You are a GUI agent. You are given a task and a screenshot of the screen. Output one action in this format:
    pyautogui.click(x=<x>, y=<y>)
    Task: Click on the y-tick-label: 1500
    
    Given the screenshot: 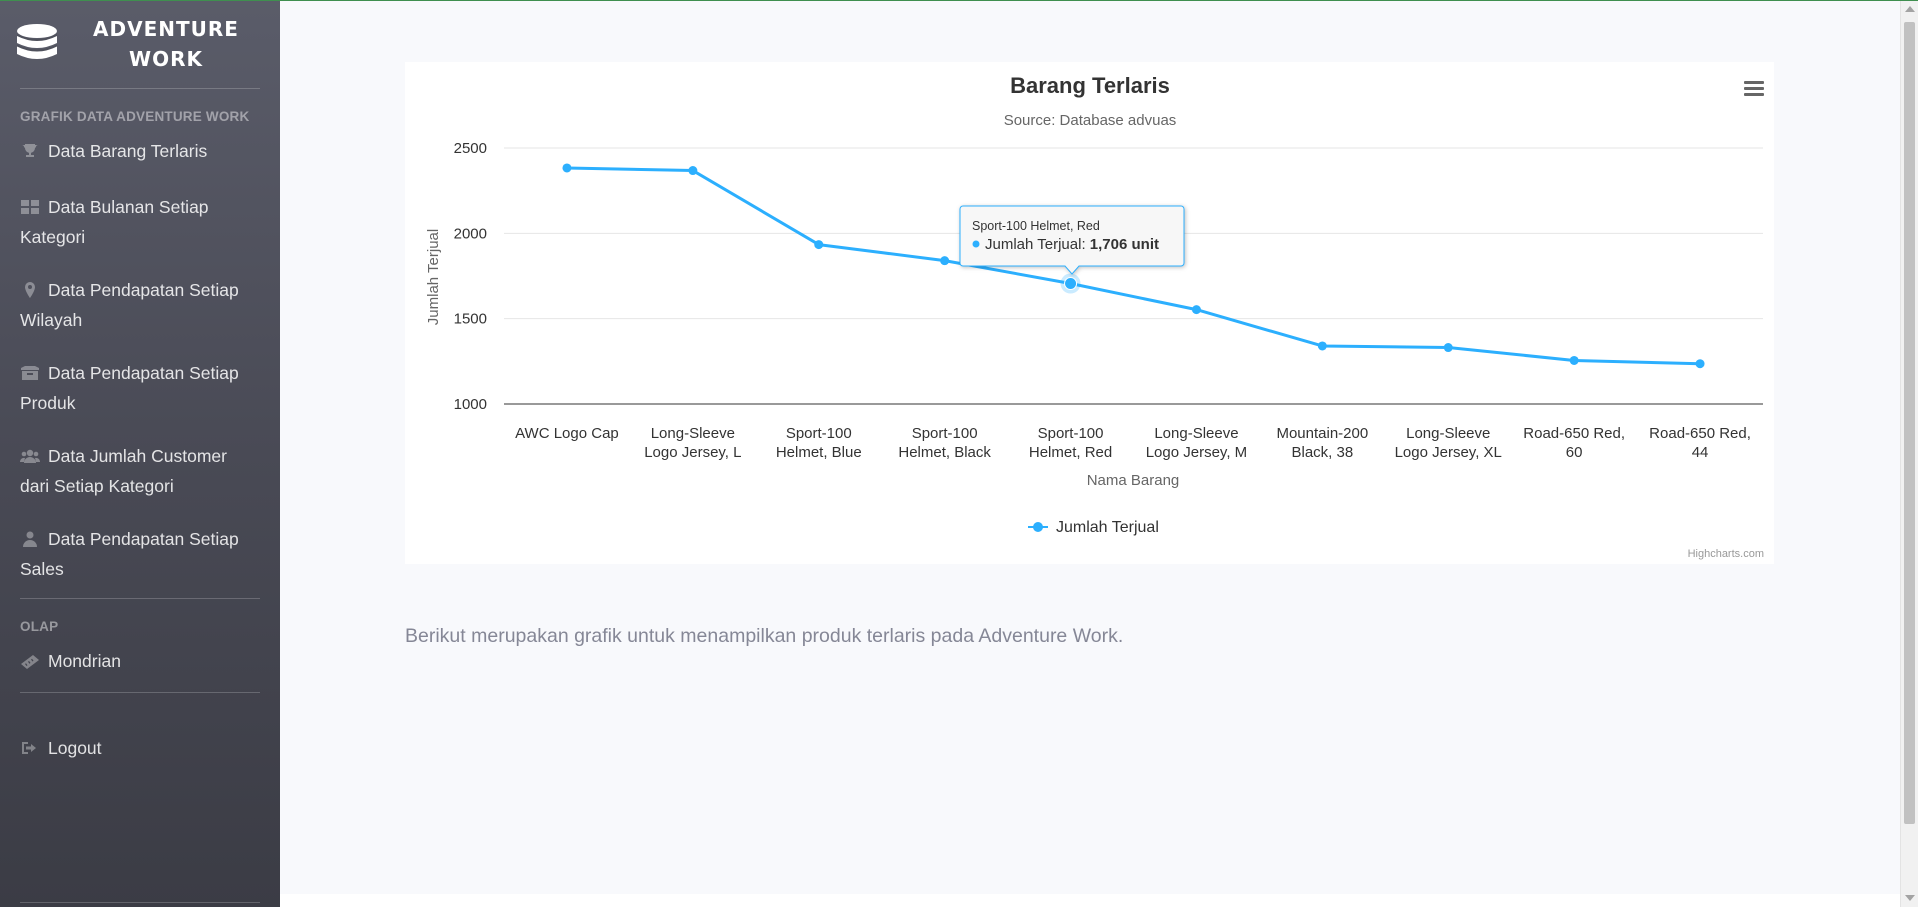 What is the action you would take?
    pyautogui.click(x=470, y=319)
    